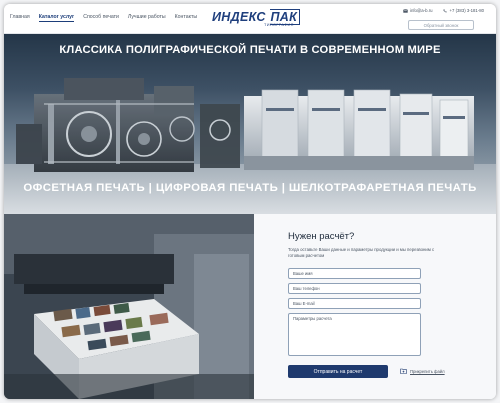 The height and width of the screenshot is (403, 500). Describe the element at coordinates (186, 18) in the screenshot. I see `nav-item-contacts: Контакты` at that location.